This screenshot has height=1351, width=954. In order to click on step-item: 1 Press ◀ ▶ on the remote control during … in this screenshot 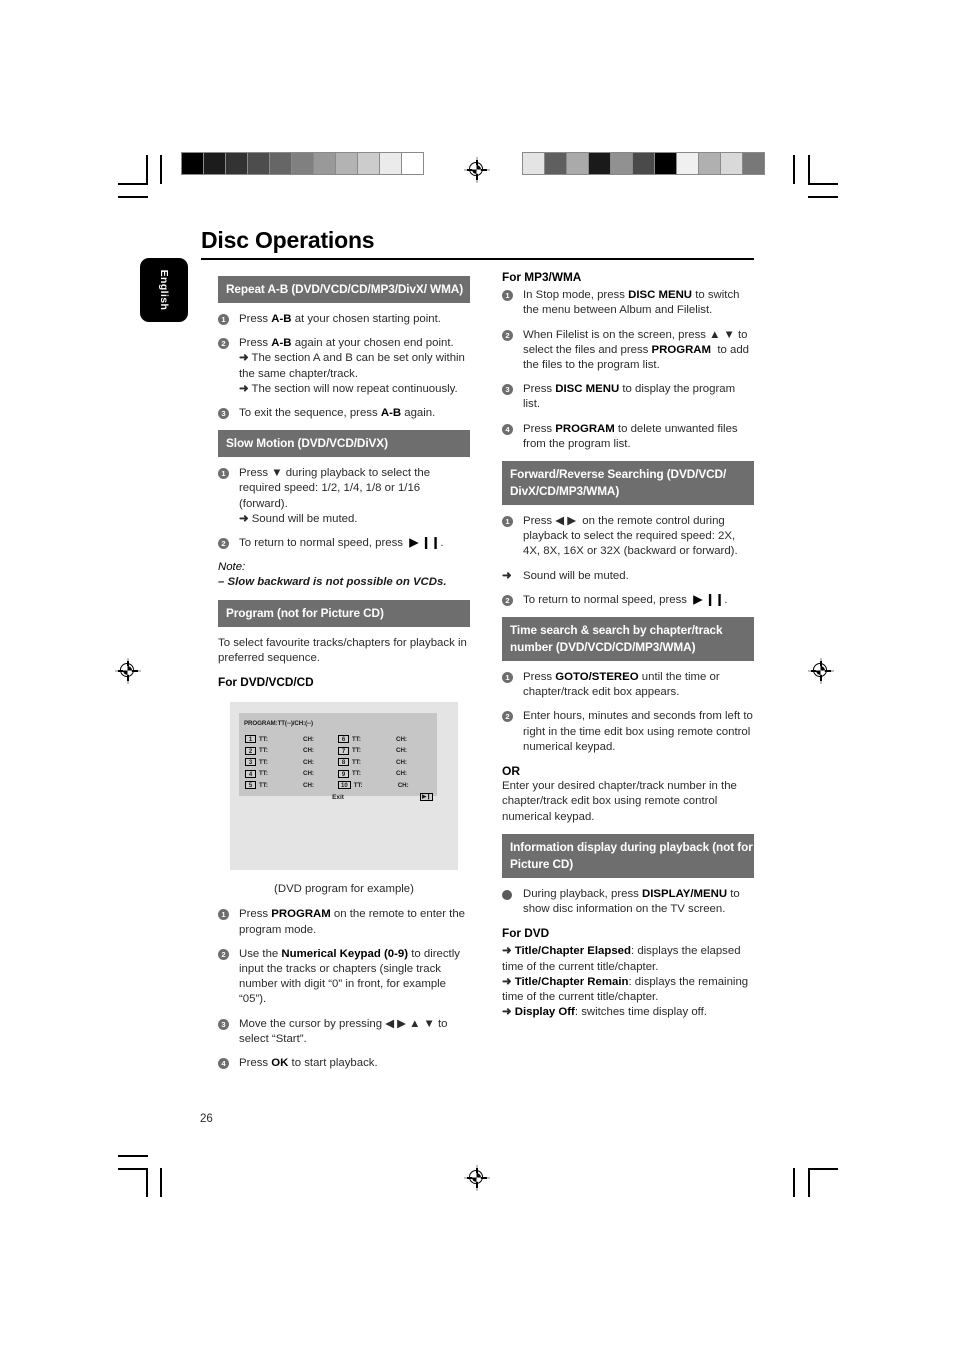, I will do `click(628, 537)`.